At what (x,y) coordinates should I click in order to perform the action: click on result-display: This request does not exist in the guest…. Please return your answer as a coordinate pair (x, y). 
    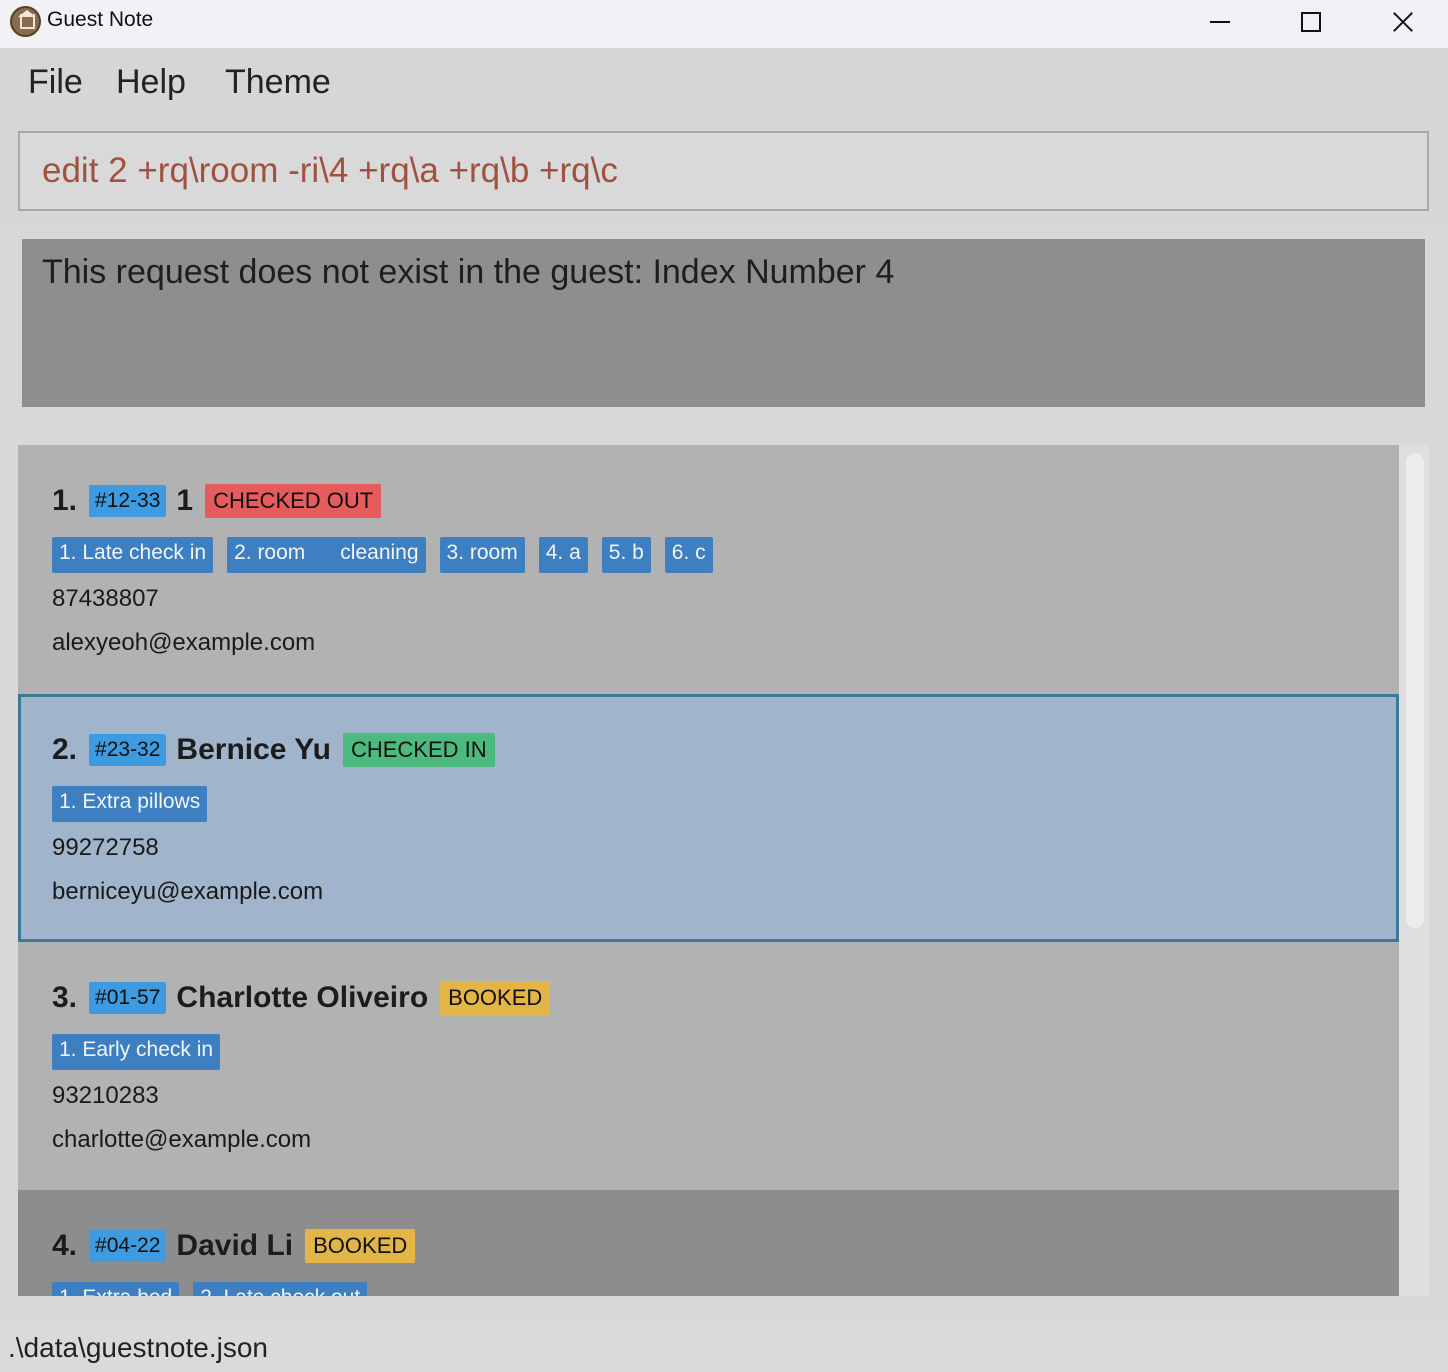
    Looking at the image, I should click on (723, 323).